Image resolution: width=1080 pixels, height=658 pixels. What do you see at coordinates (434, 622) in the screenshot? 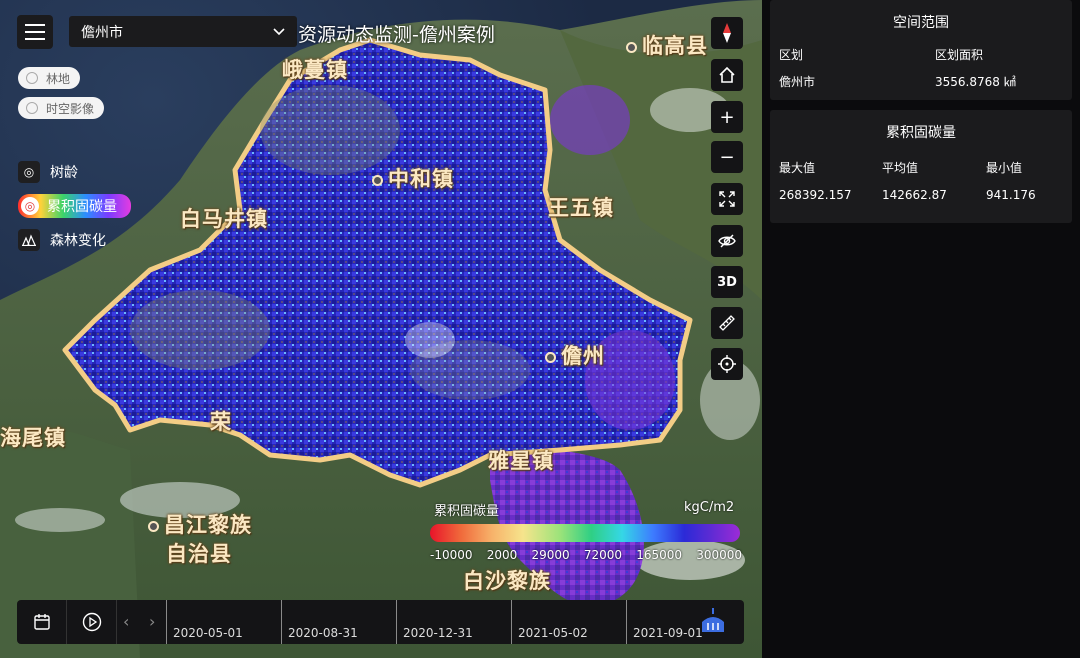
I see `timeline-date: 2020-12-31` at bounding box center [434, 622].